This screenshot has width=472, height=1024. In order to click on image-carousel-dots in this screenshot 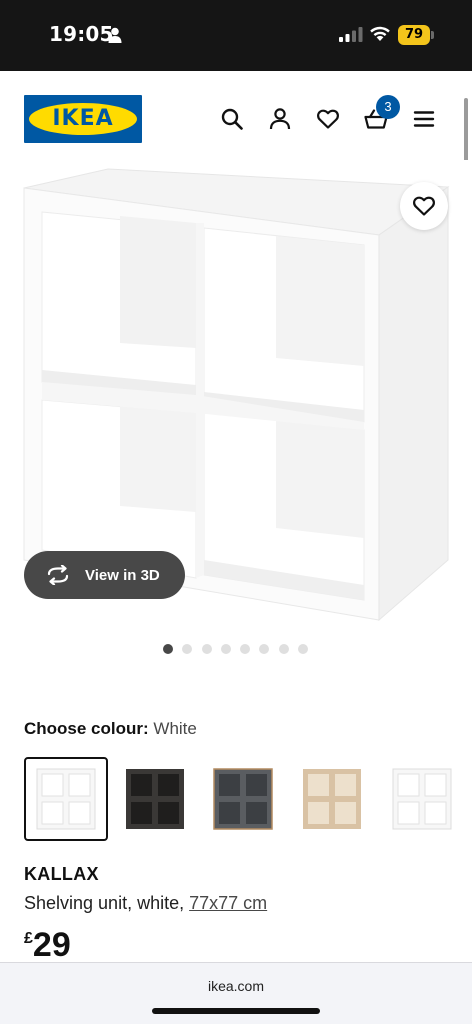, I will do `click(240, 649)`.